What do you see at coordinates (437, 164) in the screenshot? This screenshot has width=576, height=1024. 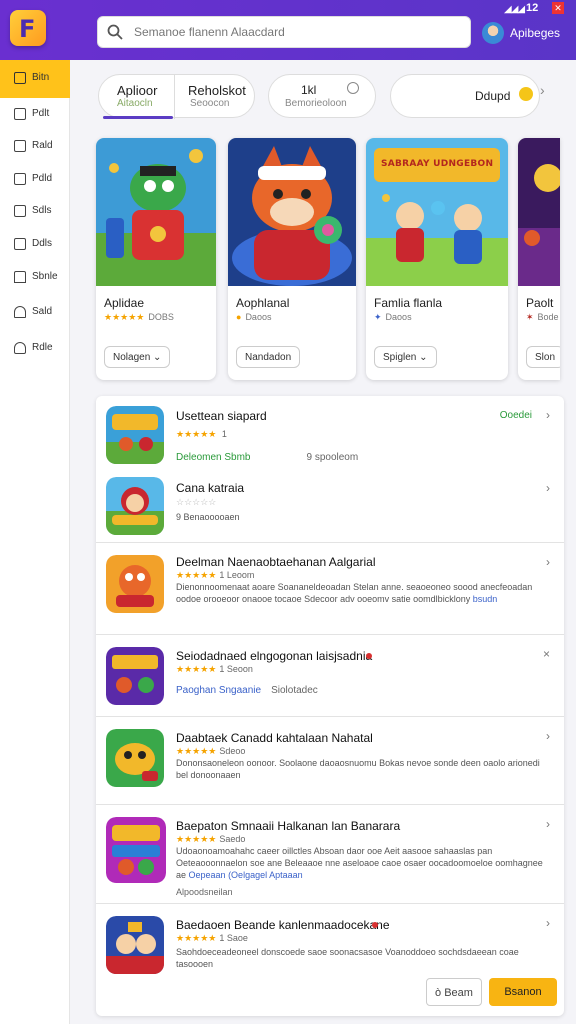 I see `game-art-title: SABRAAY UDNGEBON` at bounding box center [437, 164].